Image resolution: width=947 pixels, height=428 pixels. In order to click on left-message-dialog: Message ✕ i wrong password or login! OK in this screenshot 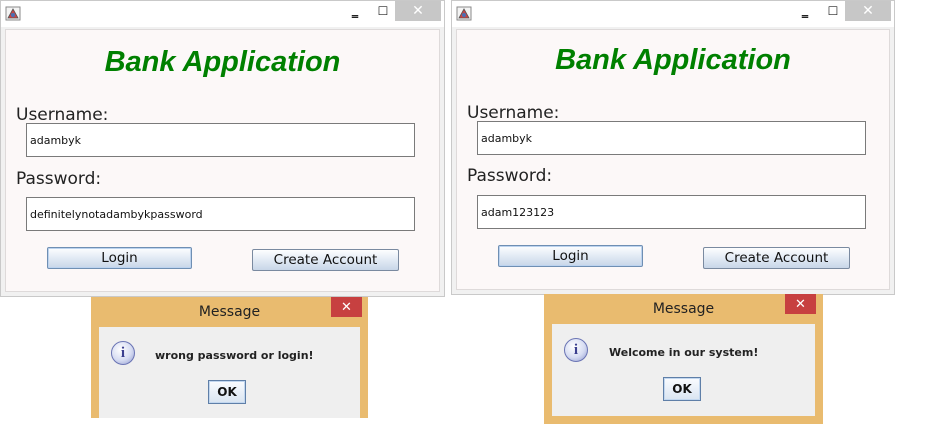, I will do `click(229, 357)`.